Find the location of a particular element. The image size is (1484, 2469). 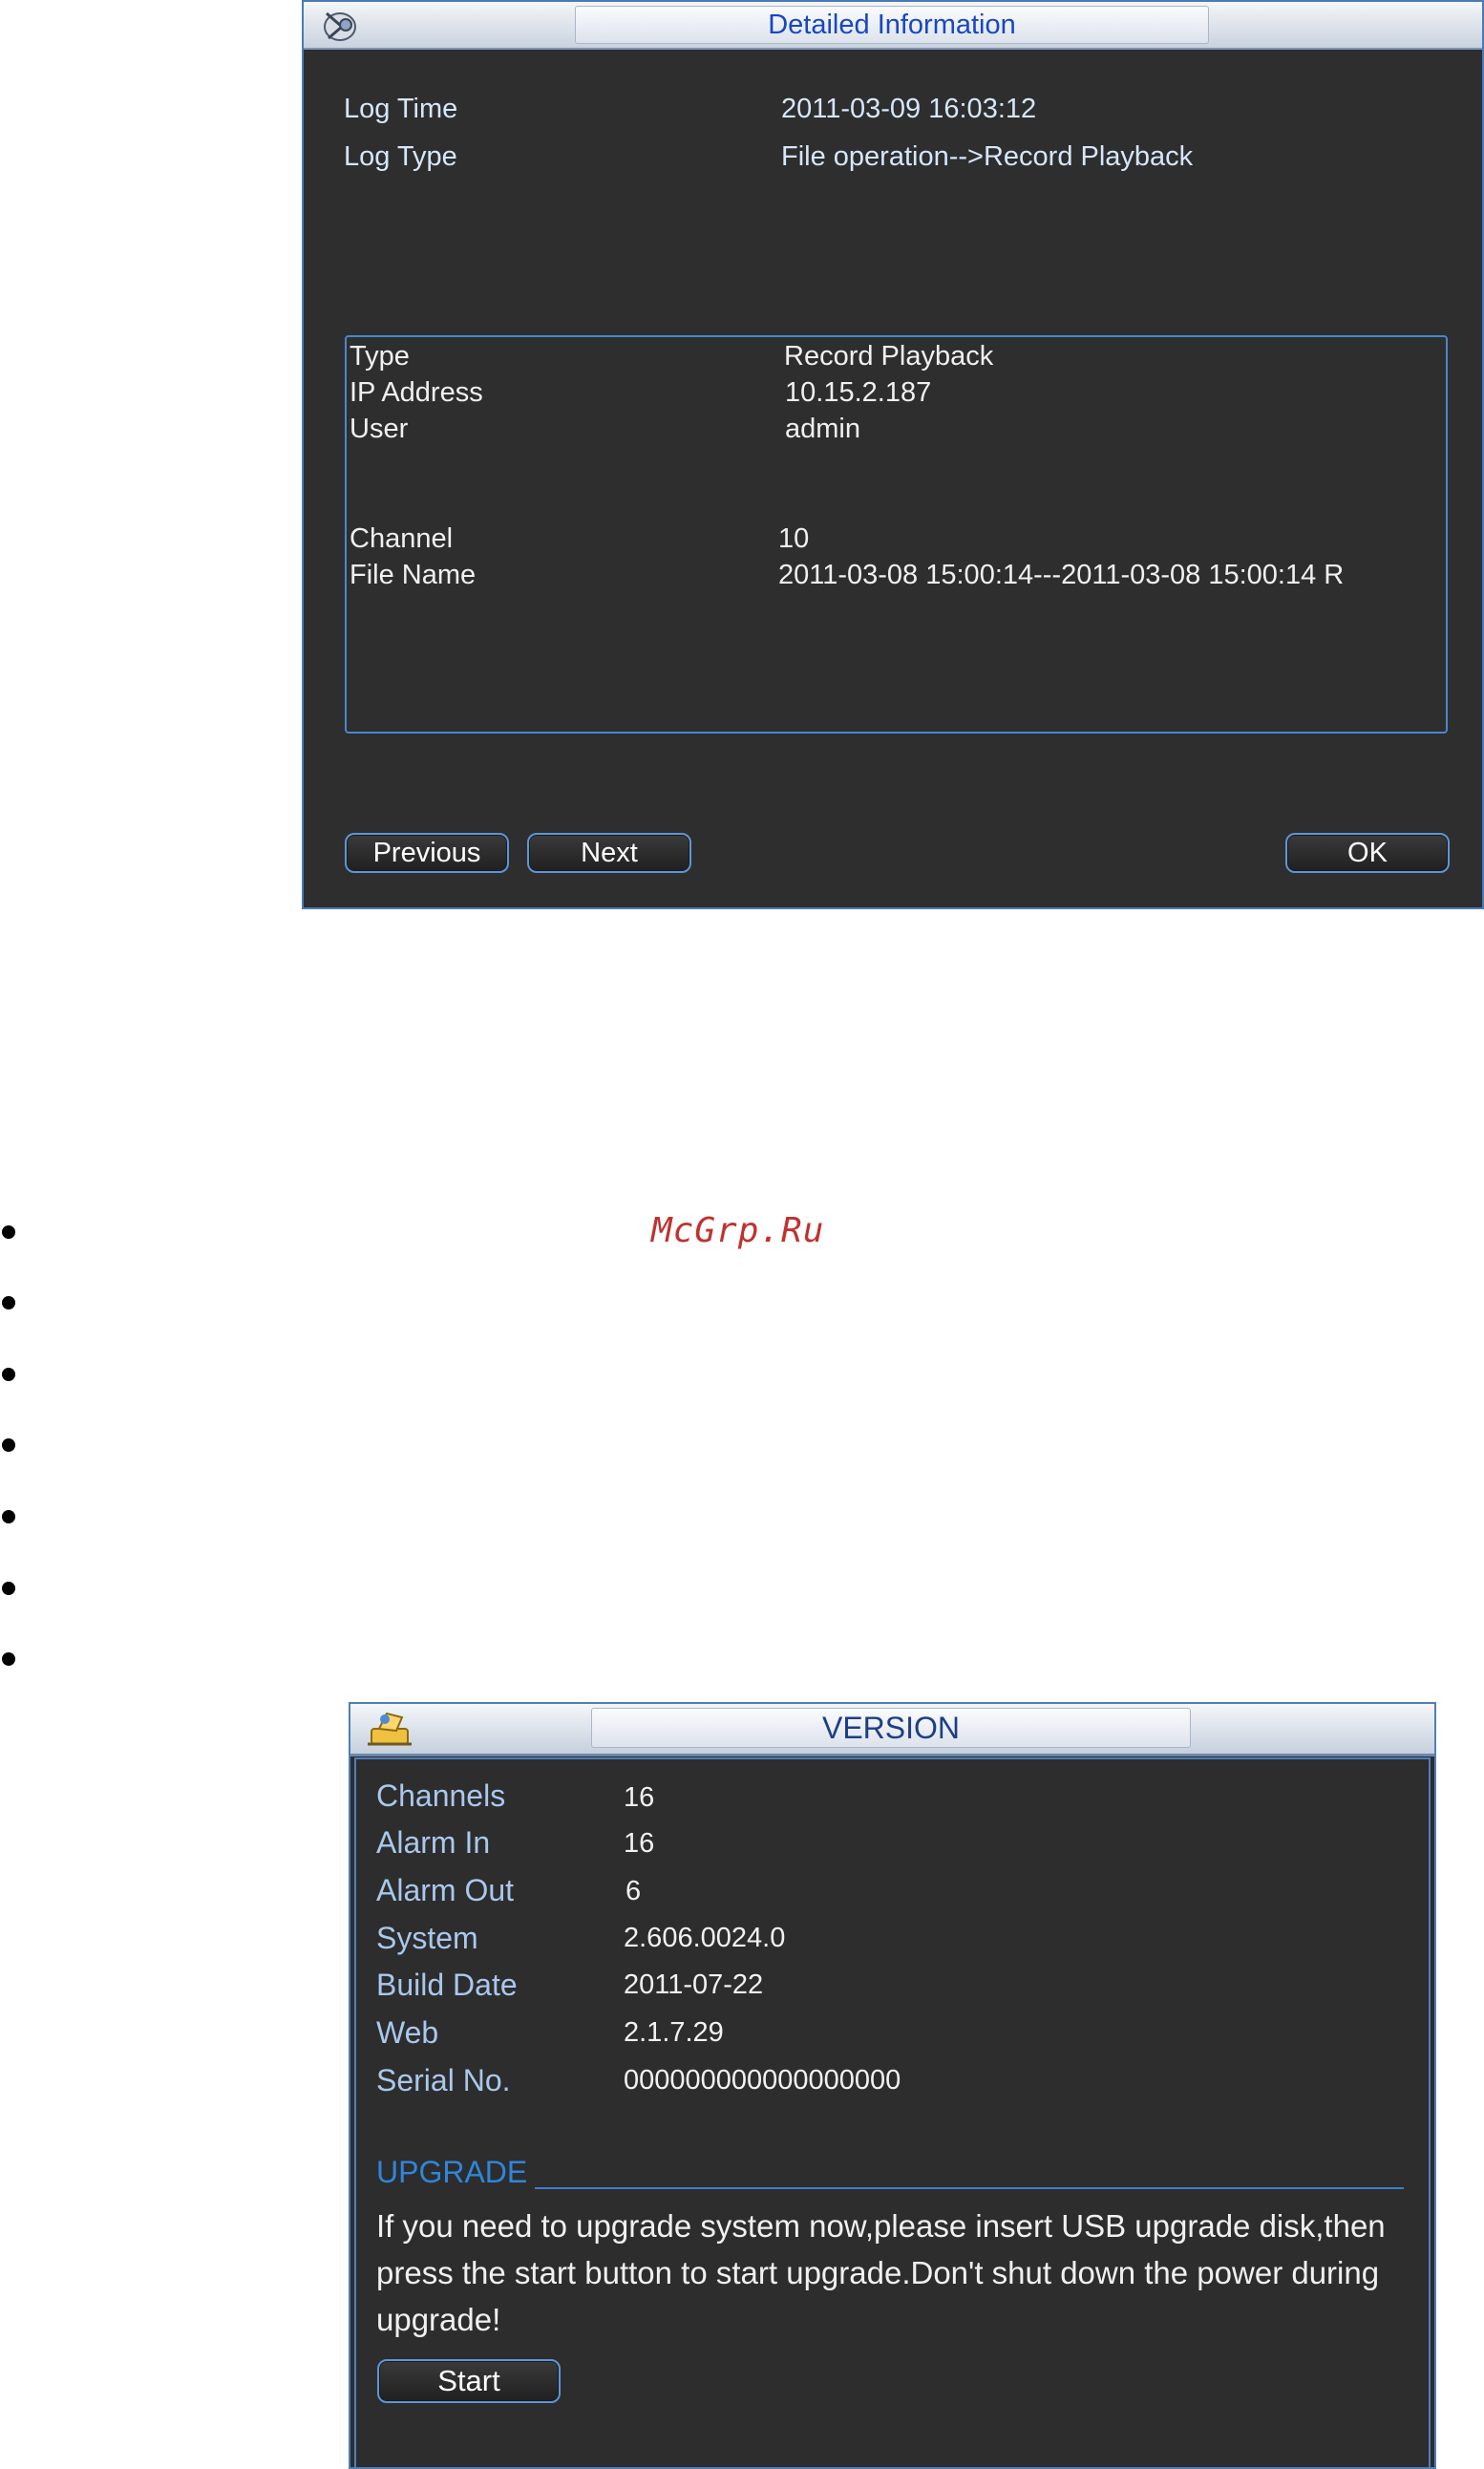

section-divider is located at coordinates (970, 2188).